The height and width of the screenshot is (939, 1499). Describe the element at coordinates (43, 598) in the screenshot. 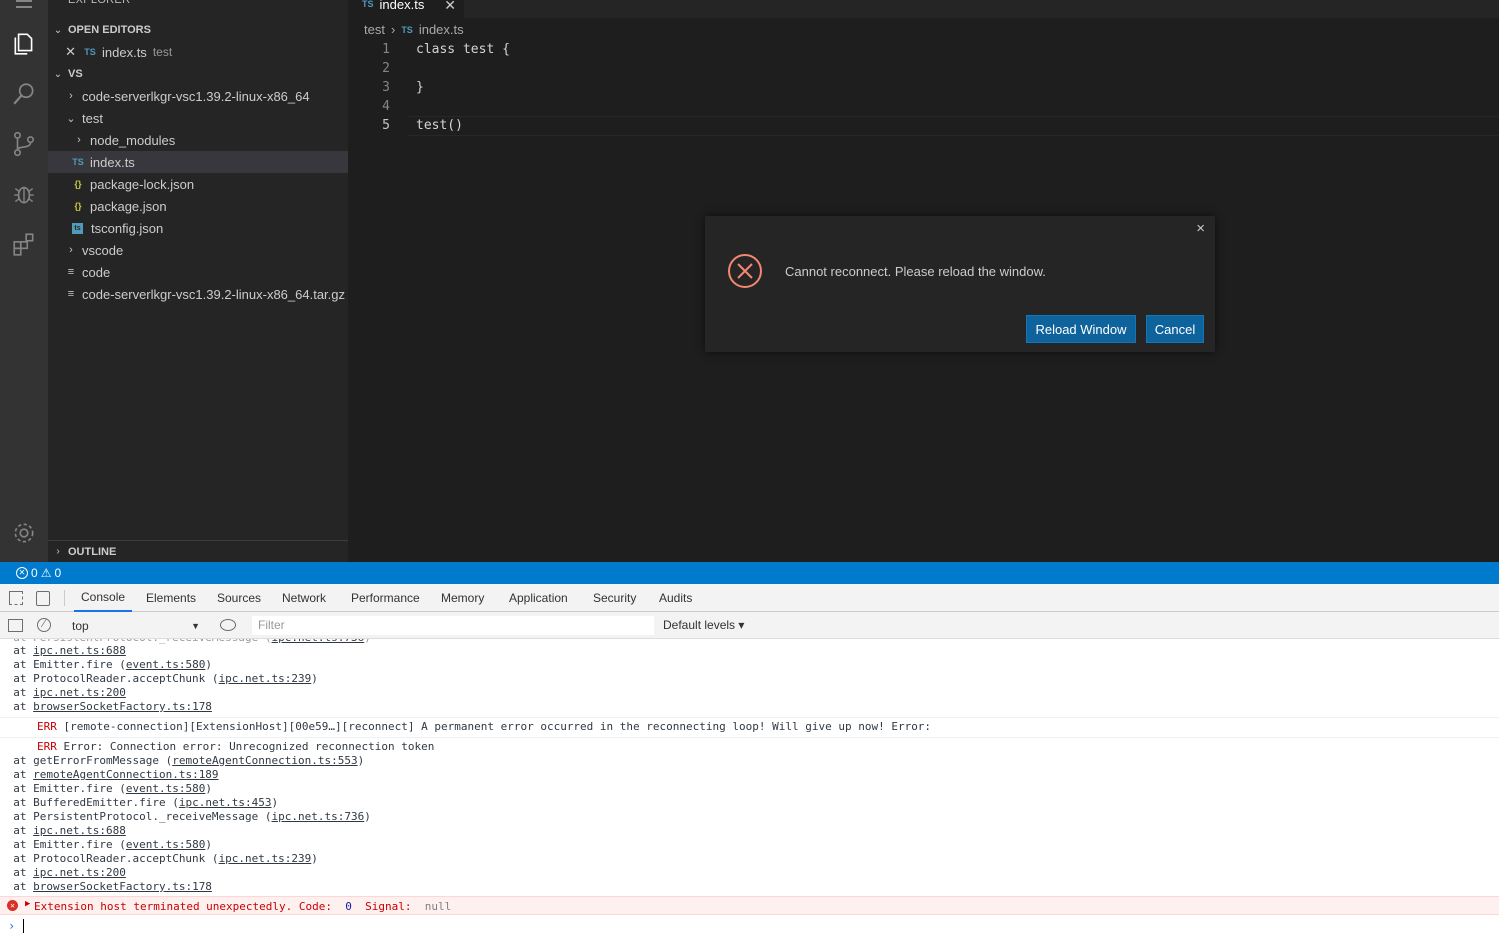

I see `device-toolbar-icon` at that location.